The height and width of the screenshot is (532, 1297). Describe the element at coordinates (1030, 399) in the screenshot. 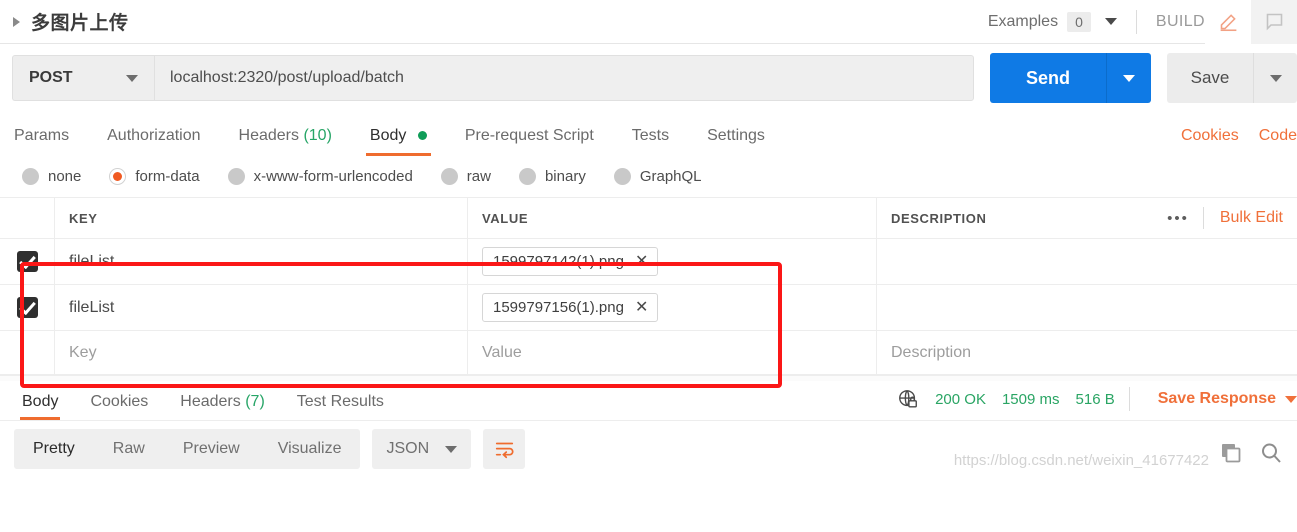

I see `response-time: 1509 ms` at that location.